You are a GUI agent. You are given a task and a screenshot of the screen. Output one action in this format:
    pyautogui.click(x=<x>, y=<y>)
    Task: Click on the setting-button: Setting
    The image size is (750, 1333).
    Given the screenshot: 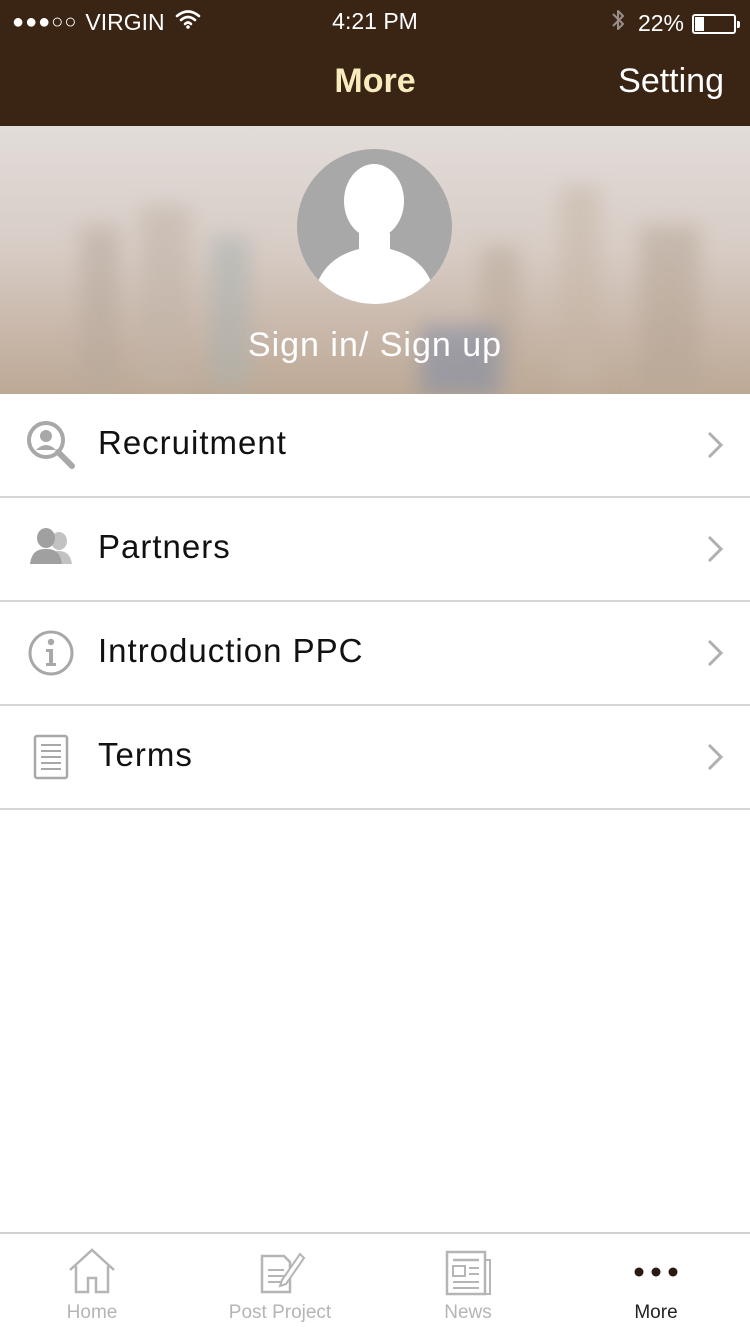 What is the action you would take?
    pyautogui.click(x=671, y=81)
    